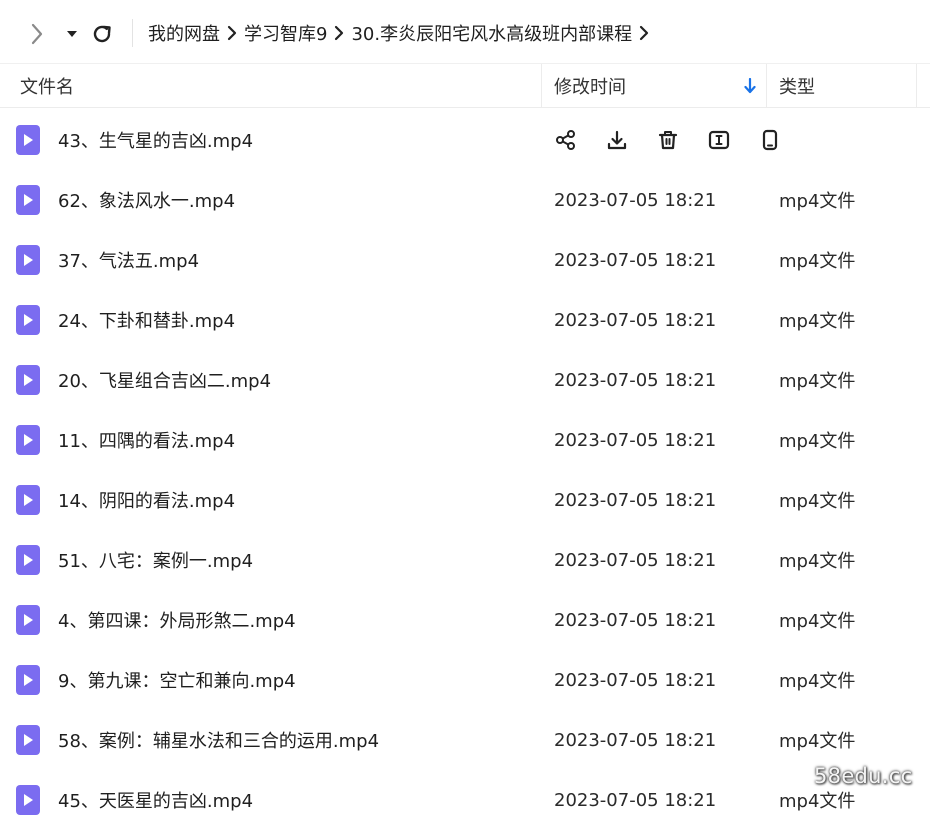 The width and height of the screenshot is (930, 830). Describe the element at coordinates (465, 500) in the screenshot. I see `file-row: 14、阴阳的看法.mp4 2023-07-05 18:21 mp4文件` at that location.